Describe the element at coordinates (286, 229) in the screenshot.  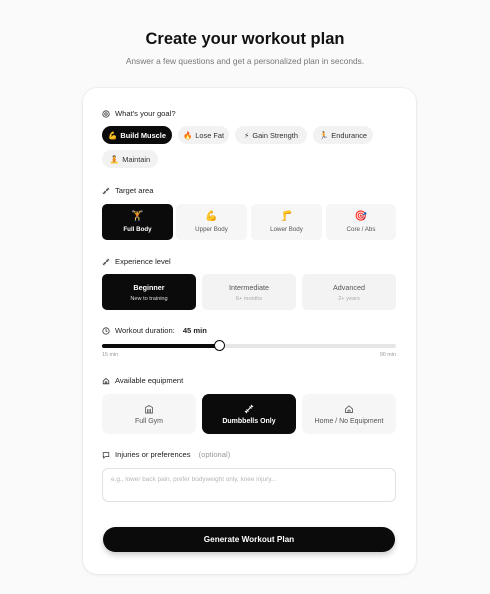
I see `target-option-label: Lower Body` at that location.